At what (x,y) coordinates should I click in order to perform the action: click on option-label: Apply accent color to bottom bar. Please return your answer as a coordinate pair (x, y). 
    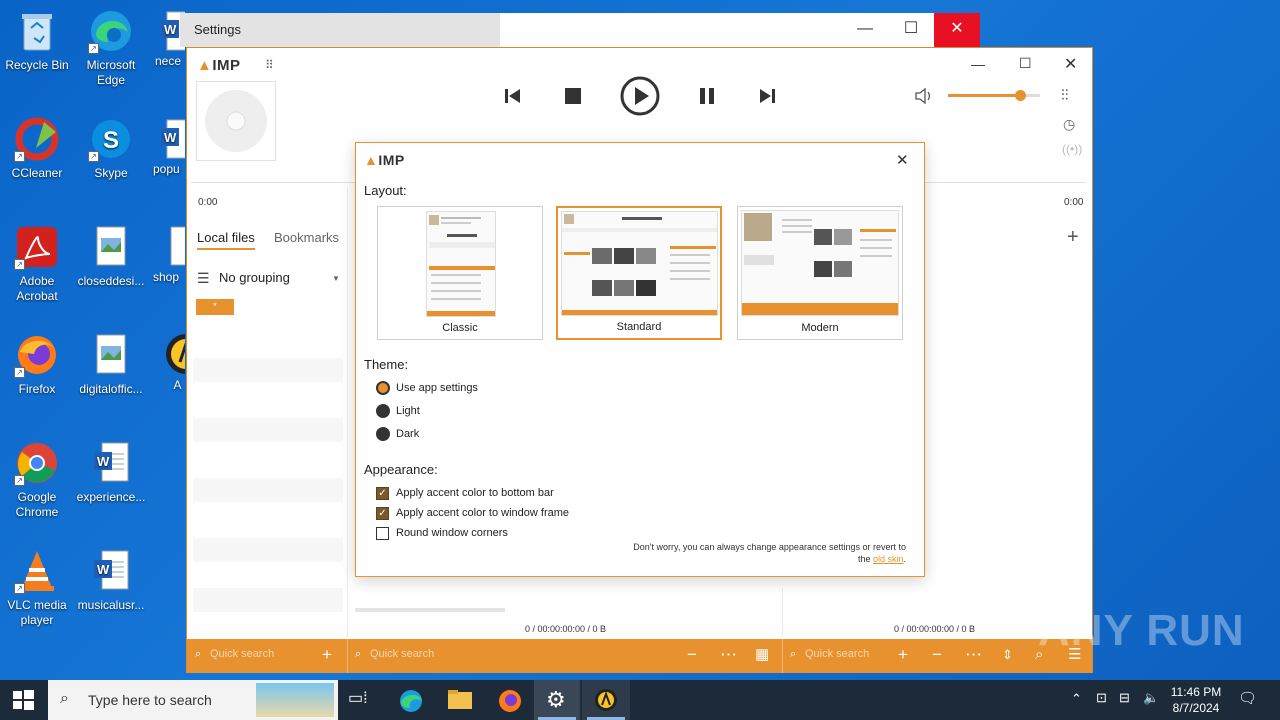
    Looking at the image, I should click on (475, 493).